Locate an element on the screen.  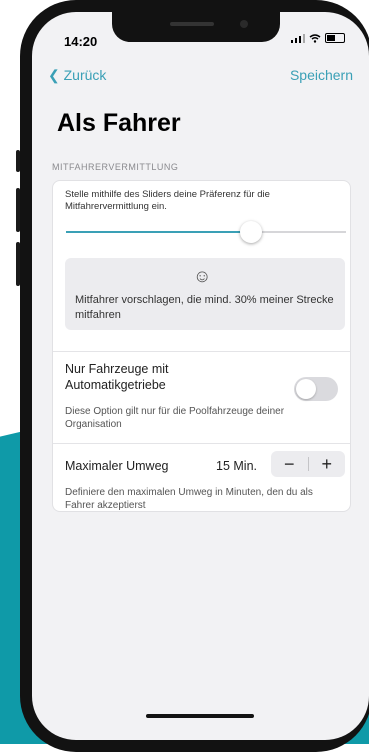
mute-switch is located at coordinates (18, 161).